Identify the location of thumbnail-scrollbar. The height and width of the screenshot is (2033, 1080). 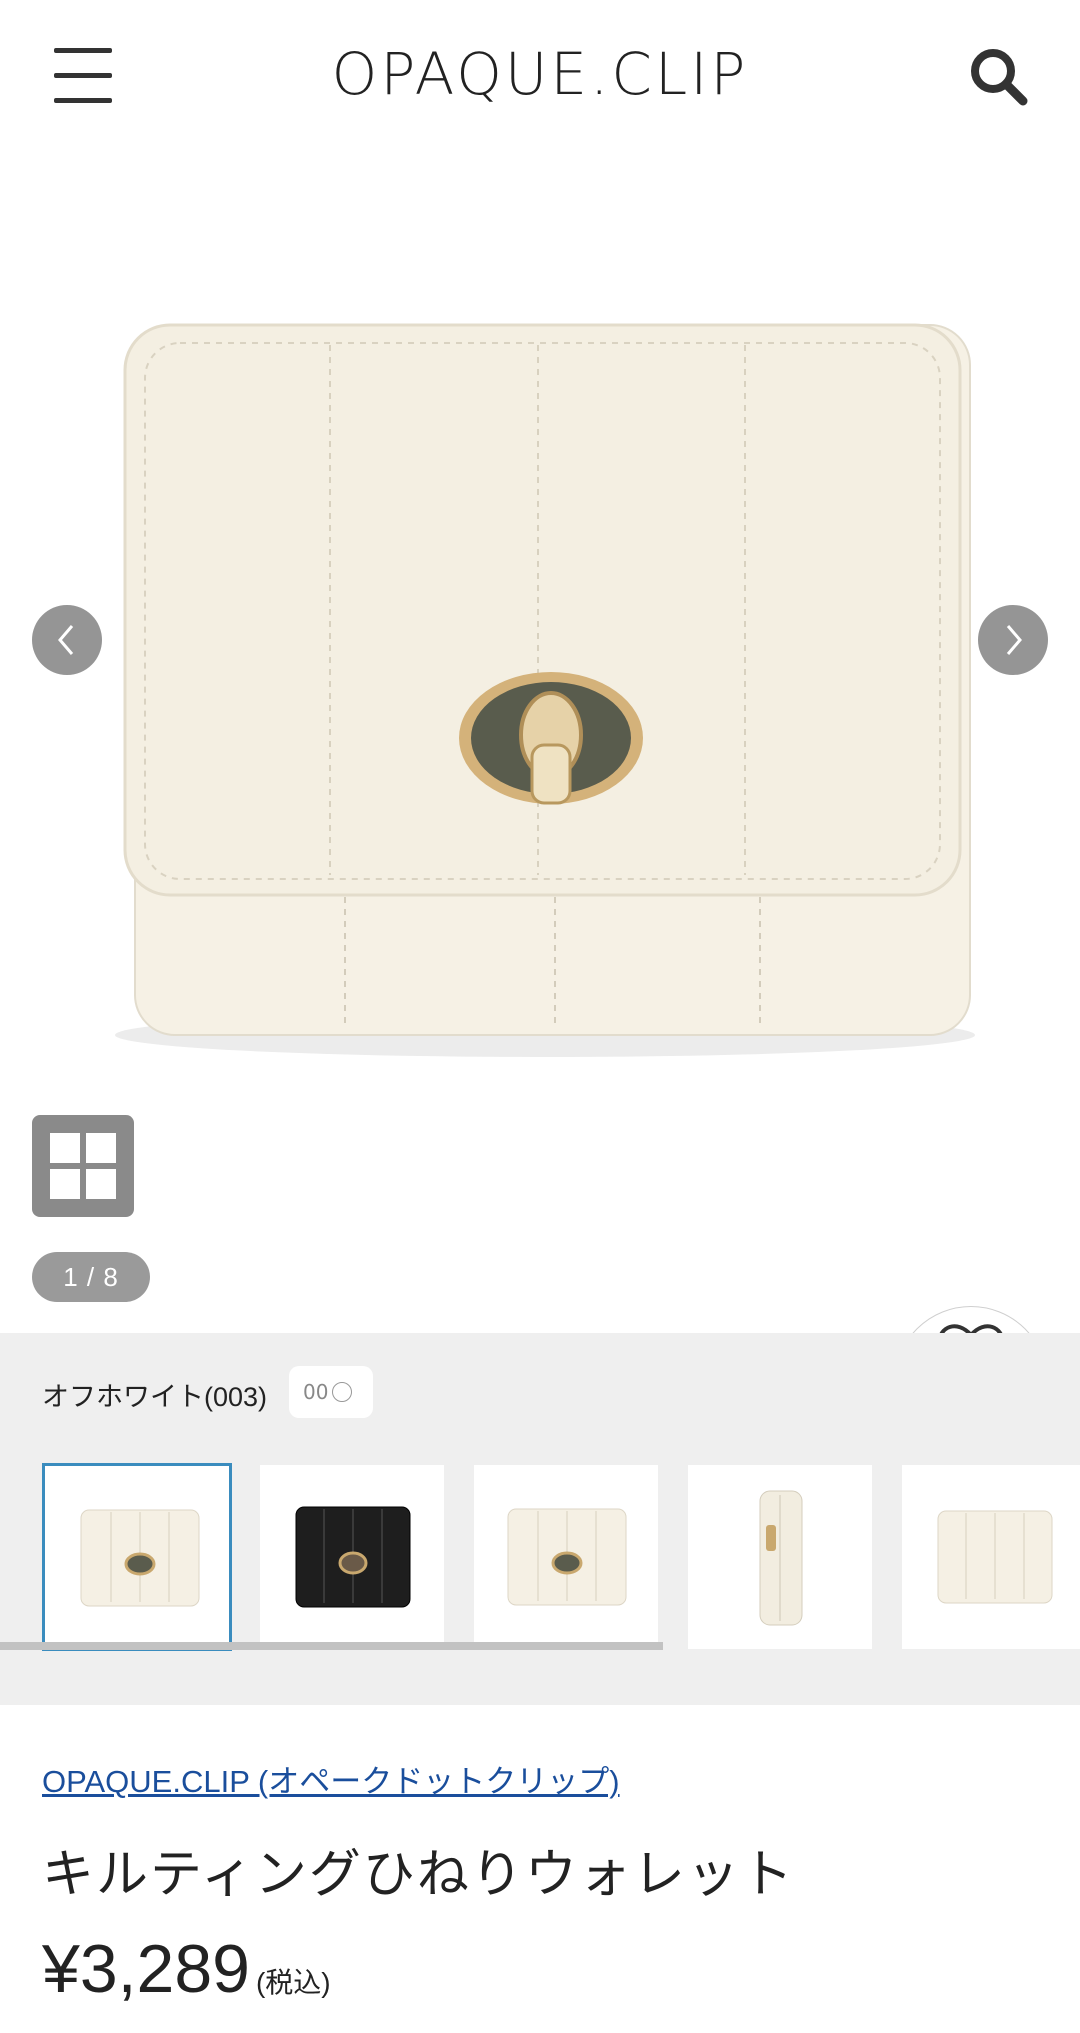
(331, 1646).